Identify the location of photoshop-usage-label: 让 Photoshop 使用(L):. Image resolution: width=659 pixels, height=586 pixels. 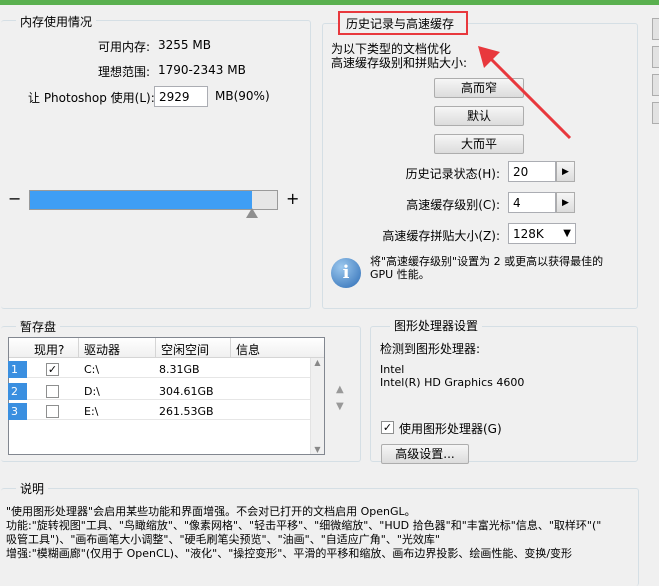
(91, 98).